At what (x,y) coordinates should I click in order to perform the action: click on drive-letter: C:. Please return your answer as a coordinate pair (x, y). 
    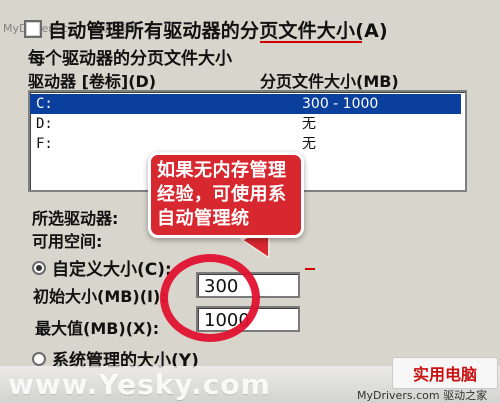
    Looking at the image, I should click on (44, 104).